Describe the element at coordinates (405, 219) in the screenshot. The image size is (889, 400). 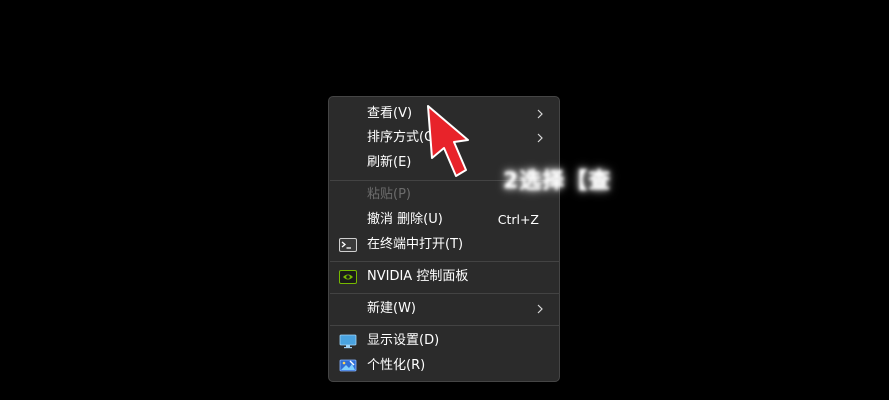
I see `menu-item-label: 撤消 删除(U)` at that location.